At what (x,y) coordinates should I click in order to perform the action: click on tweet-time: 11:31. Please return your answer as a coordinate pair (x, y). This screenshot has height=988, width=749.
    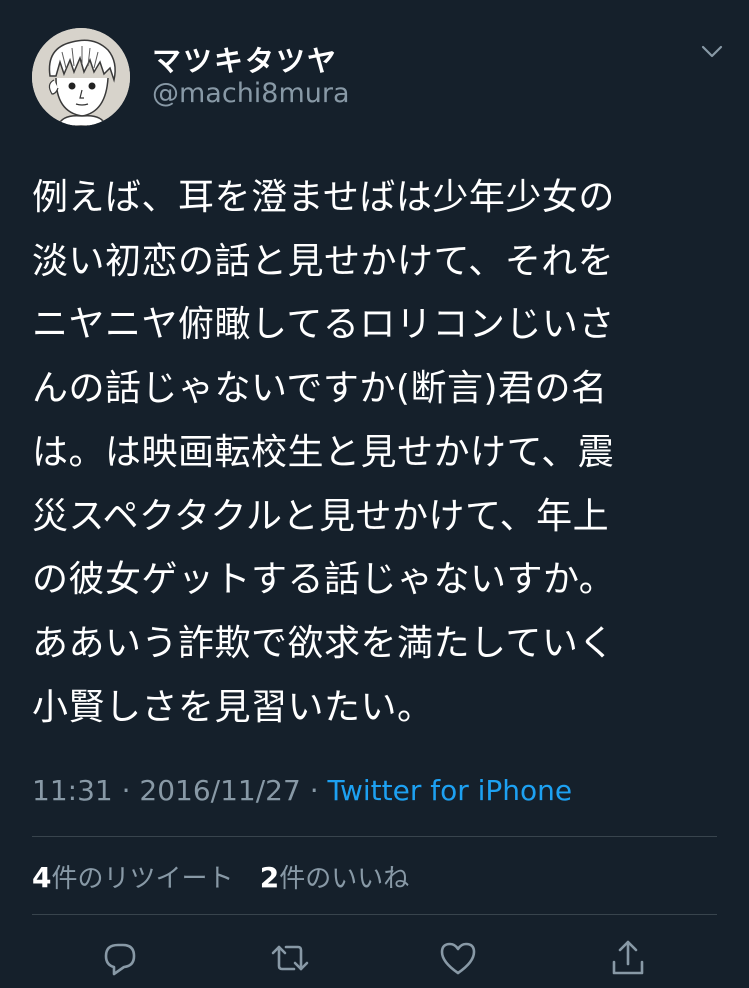
    Looking at the image, I should click on (72, 790).